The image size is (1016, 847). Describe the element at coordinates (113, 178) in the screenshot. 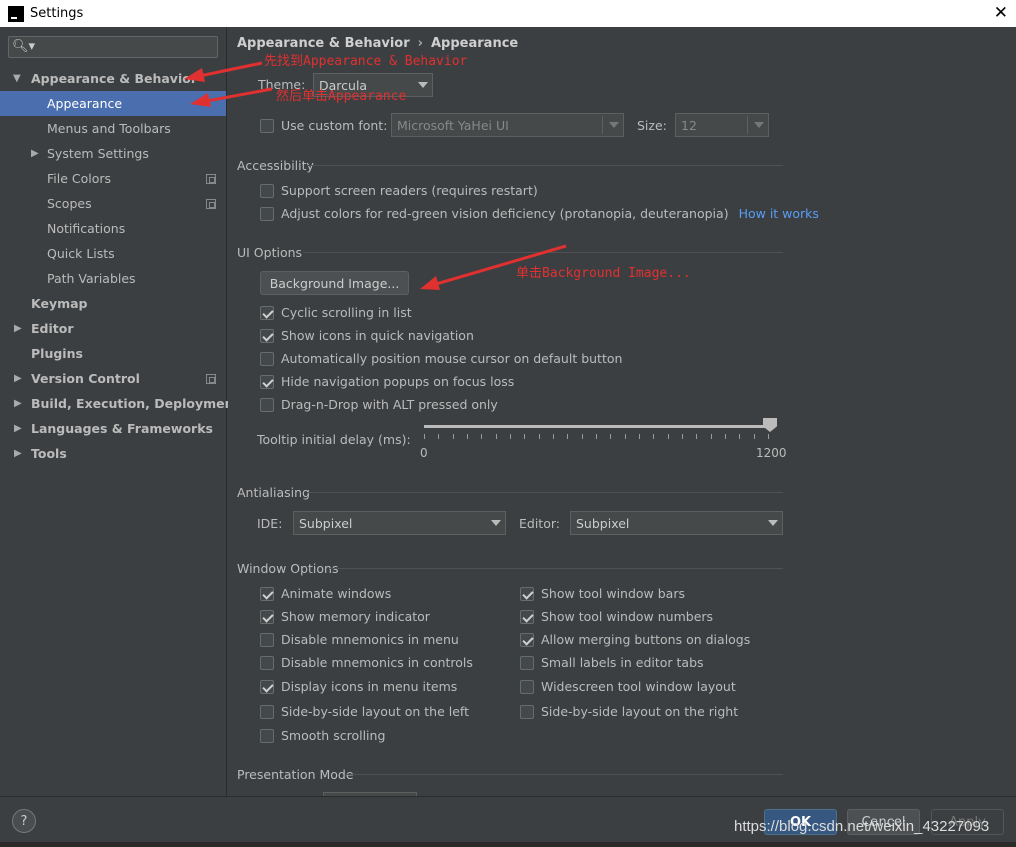

I see `sidebar-item-file-colors: File Colors` at that location.